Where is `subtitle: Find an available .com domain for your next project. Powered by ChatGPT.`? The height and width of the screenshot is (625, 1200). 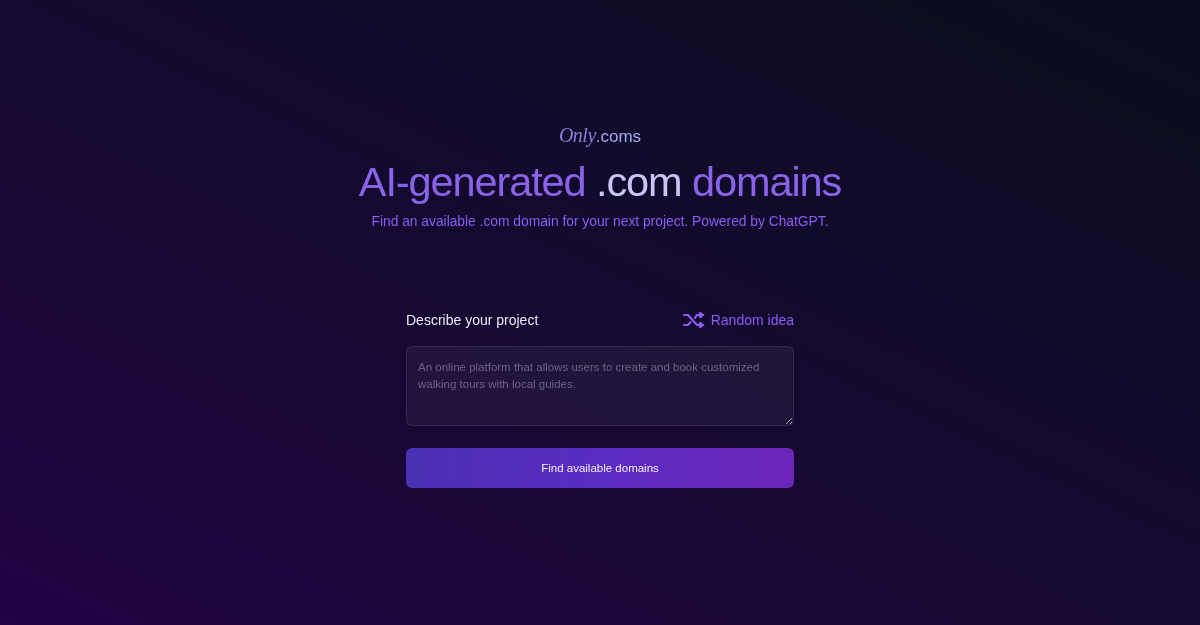 subtitle: Find an available .com domain for your next project. Powered by ChatGPT. is located at coordinates (600, 221).